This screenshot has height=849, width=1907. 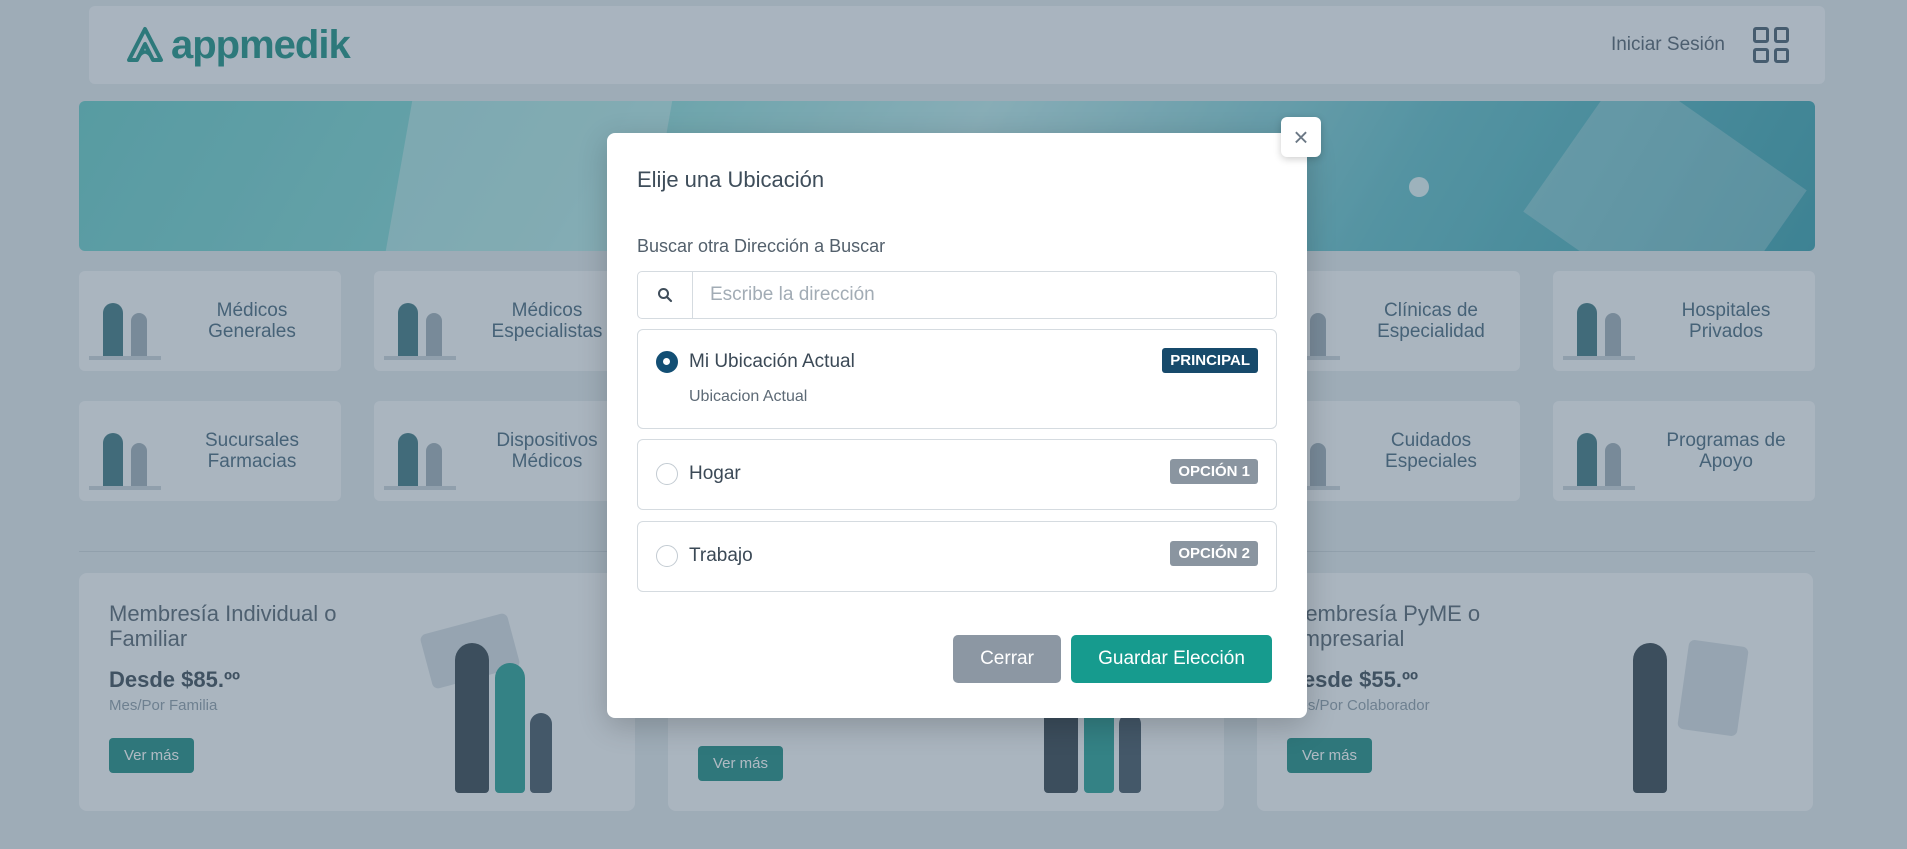 I want to click on location-name: Hogar, so click(x=715, y=473).